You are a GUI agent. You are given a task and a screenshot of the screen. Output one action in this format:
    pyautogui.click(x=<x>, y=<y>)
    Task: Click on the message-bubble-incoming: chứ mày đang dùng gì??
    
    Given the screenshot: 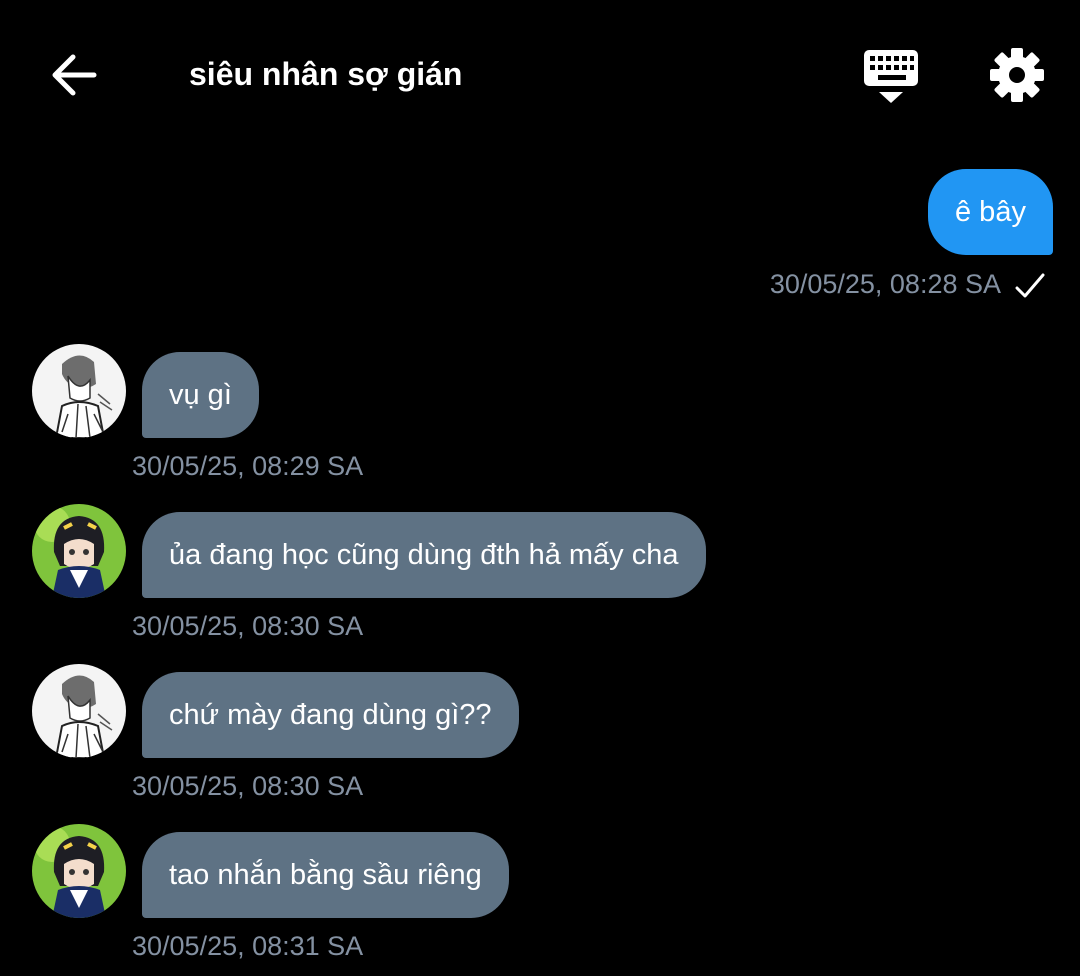 What is the action you would take?
    pyautogui.click(x=330, y=715)
    